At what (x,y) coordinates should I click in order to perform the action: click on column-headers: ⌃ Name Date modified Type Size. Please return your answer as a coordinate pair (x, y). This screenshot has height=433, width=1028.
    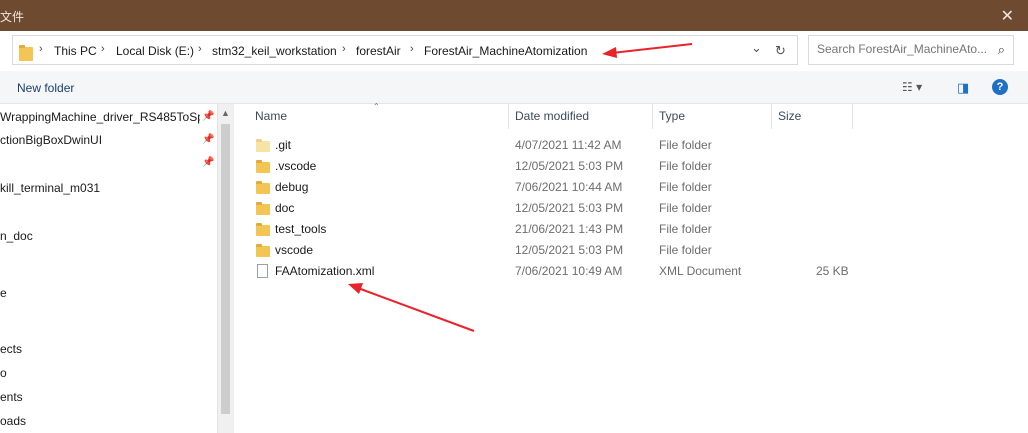
    Looking at the image, I should click on (544, 115).